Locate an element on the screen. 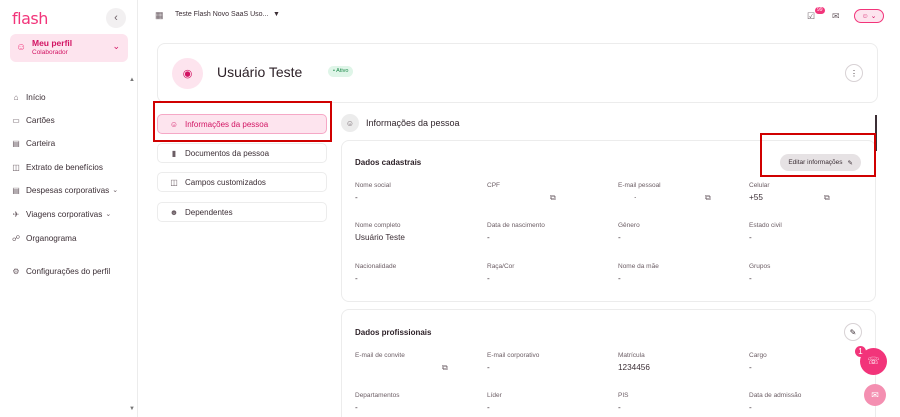 The height and width of the screenshot is (417, 900). sidebar-item-viagens: ✈ Viagens corporativas ⌄ is located at coordinates (61, 214).